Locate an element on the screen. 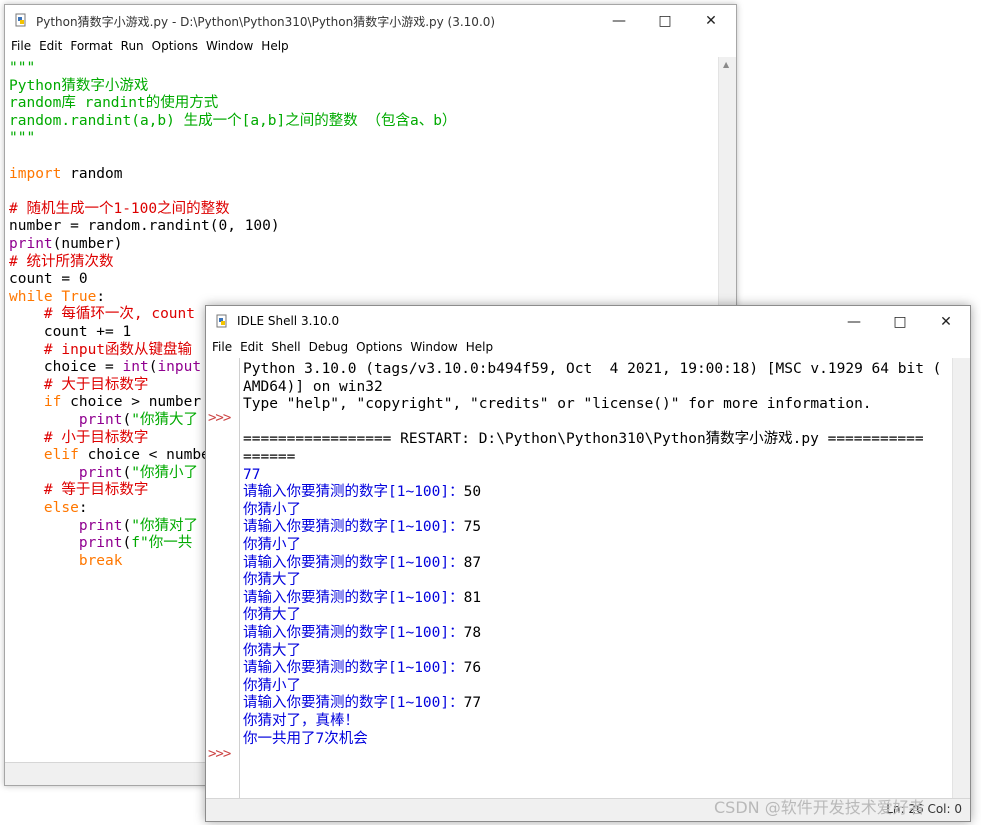 This screenshot has height=825, width=981. code-line: while True: is located at coordinates (57, 297).